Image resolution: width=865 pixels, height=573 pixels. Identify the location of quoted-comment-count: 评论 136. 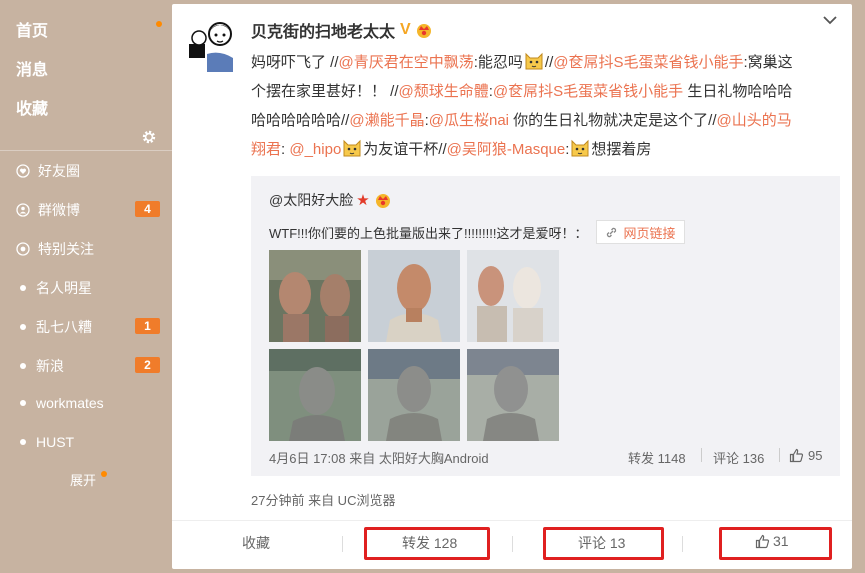
(738, 457).